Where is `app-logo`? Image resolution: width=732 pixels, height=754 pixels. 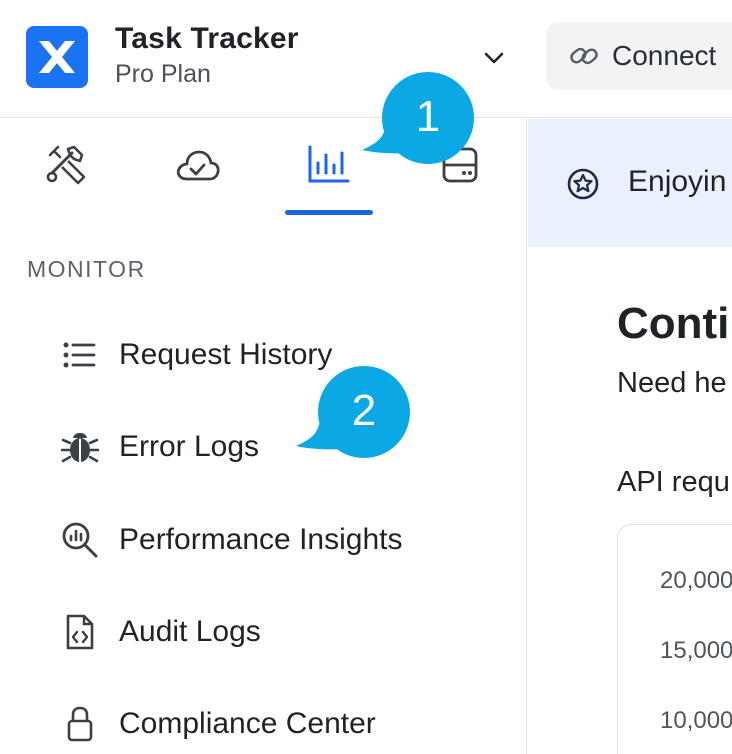
app-logo is located at coordinates (57, 57).